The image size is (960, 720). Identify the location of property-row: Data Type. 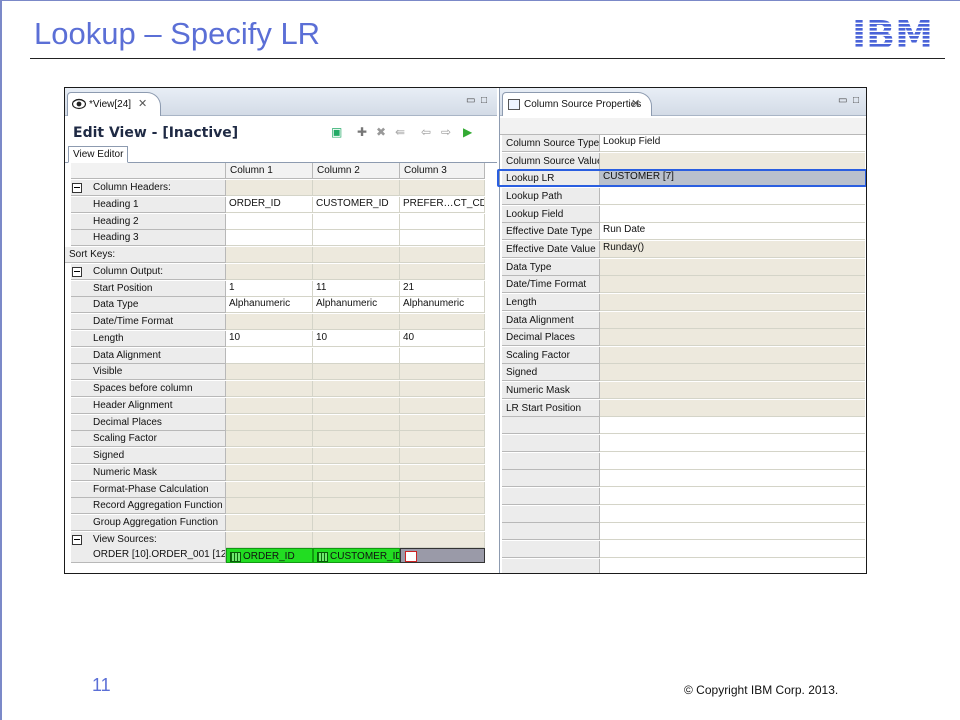
(683, 267).